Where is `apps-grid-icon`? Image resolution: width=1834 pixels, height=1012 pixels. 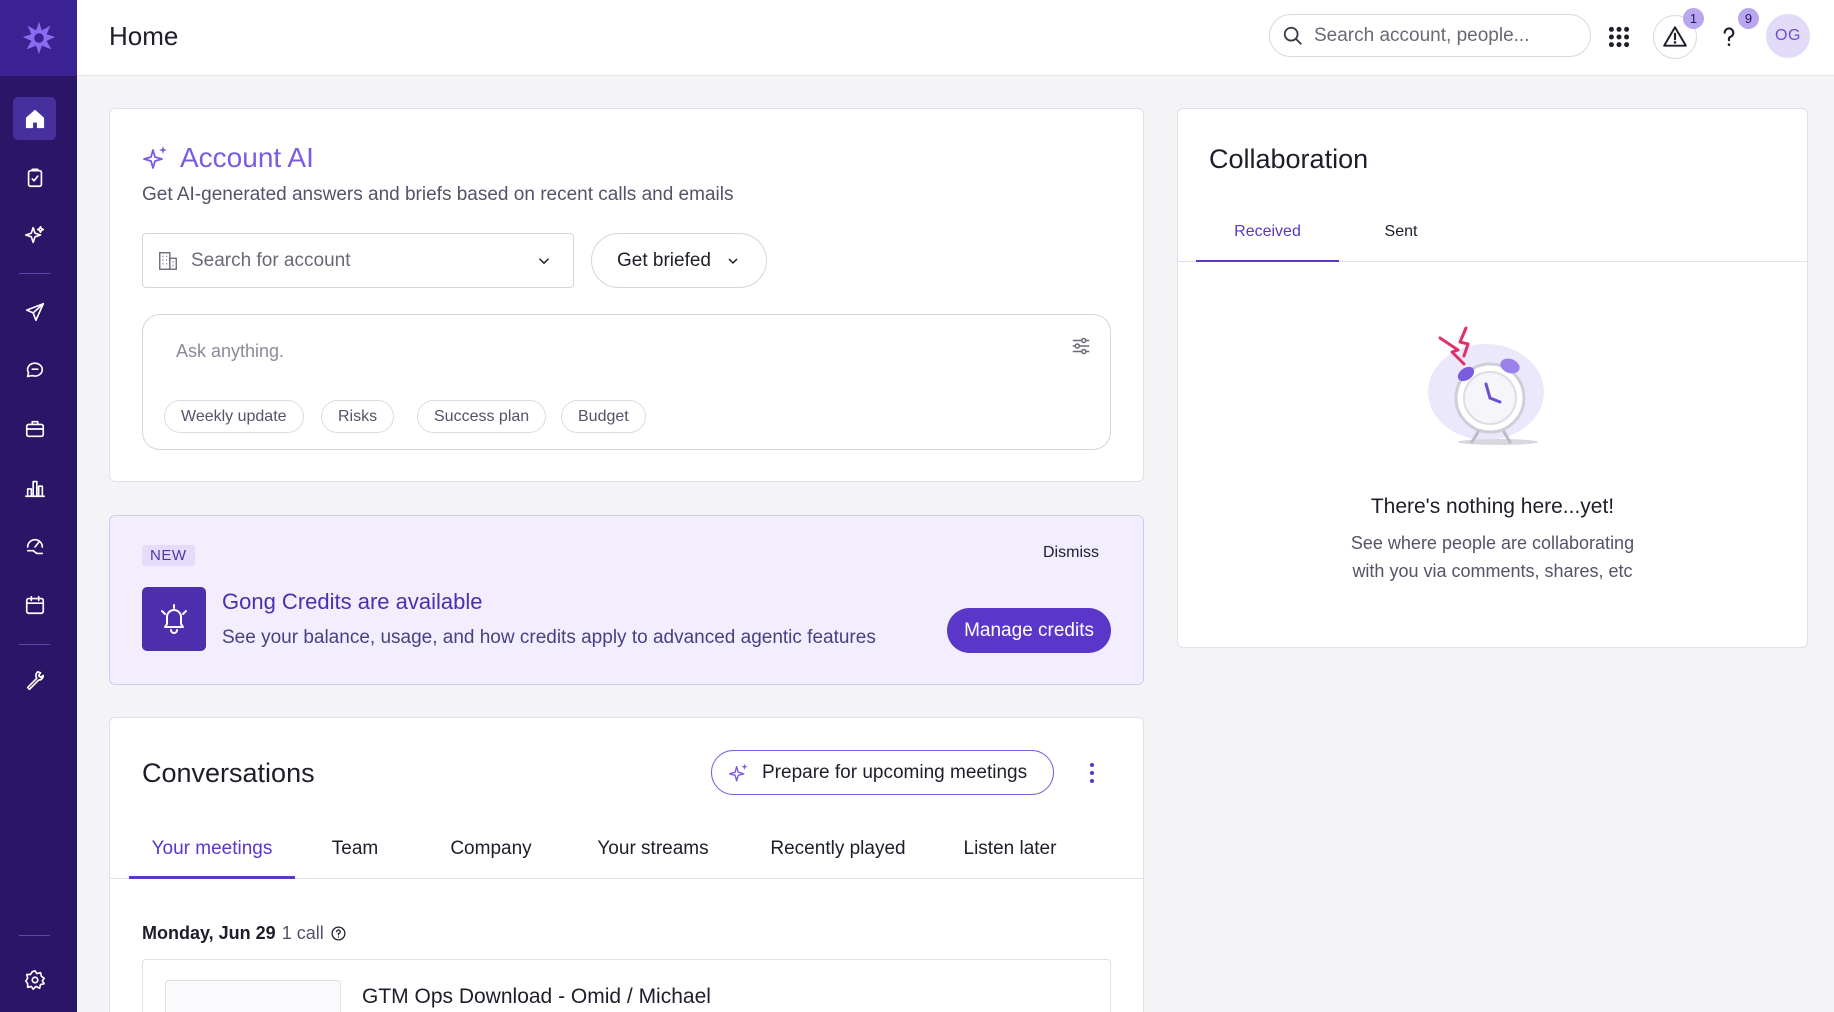 apps-grid-icon is located at coordinates (1619, 37).